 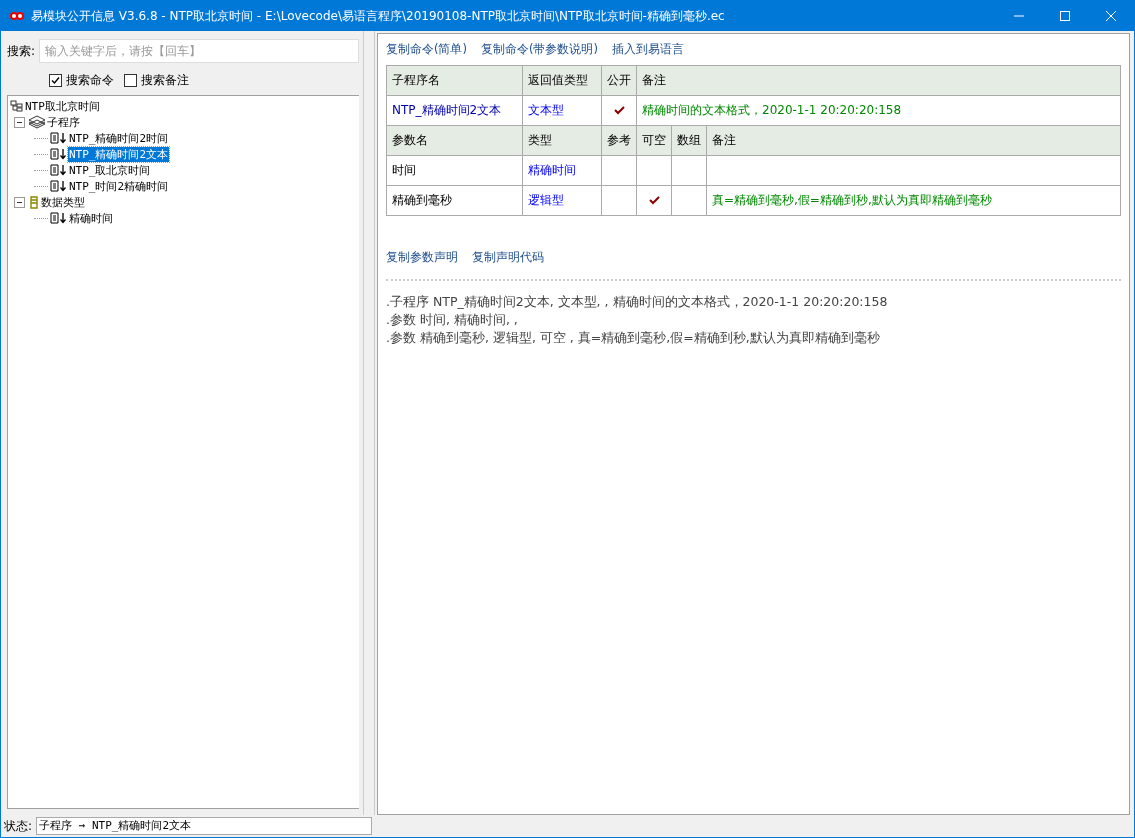 What do you see at coordinates (18, 826) in the screenshot?
I see `status-label: 状态:` at bounding box center [18, 826].